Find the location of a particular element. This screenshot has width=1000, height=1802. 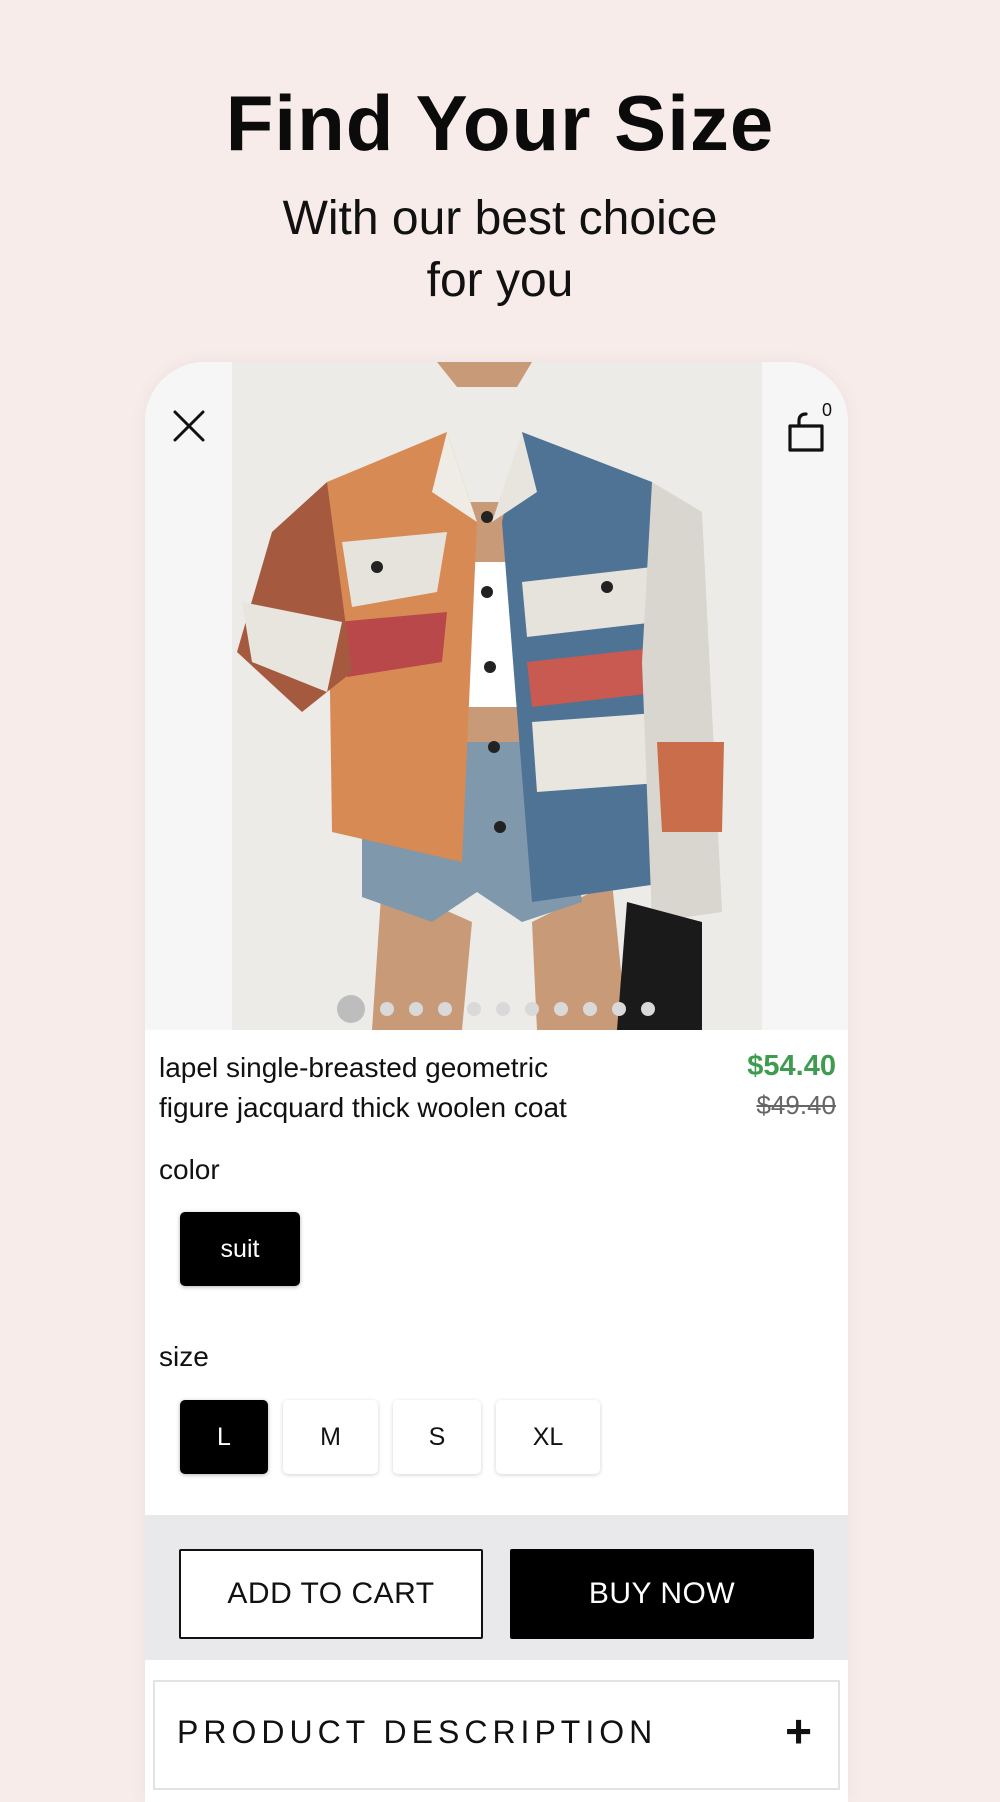

cart-button: 0 is located at coordinates (810, 428).